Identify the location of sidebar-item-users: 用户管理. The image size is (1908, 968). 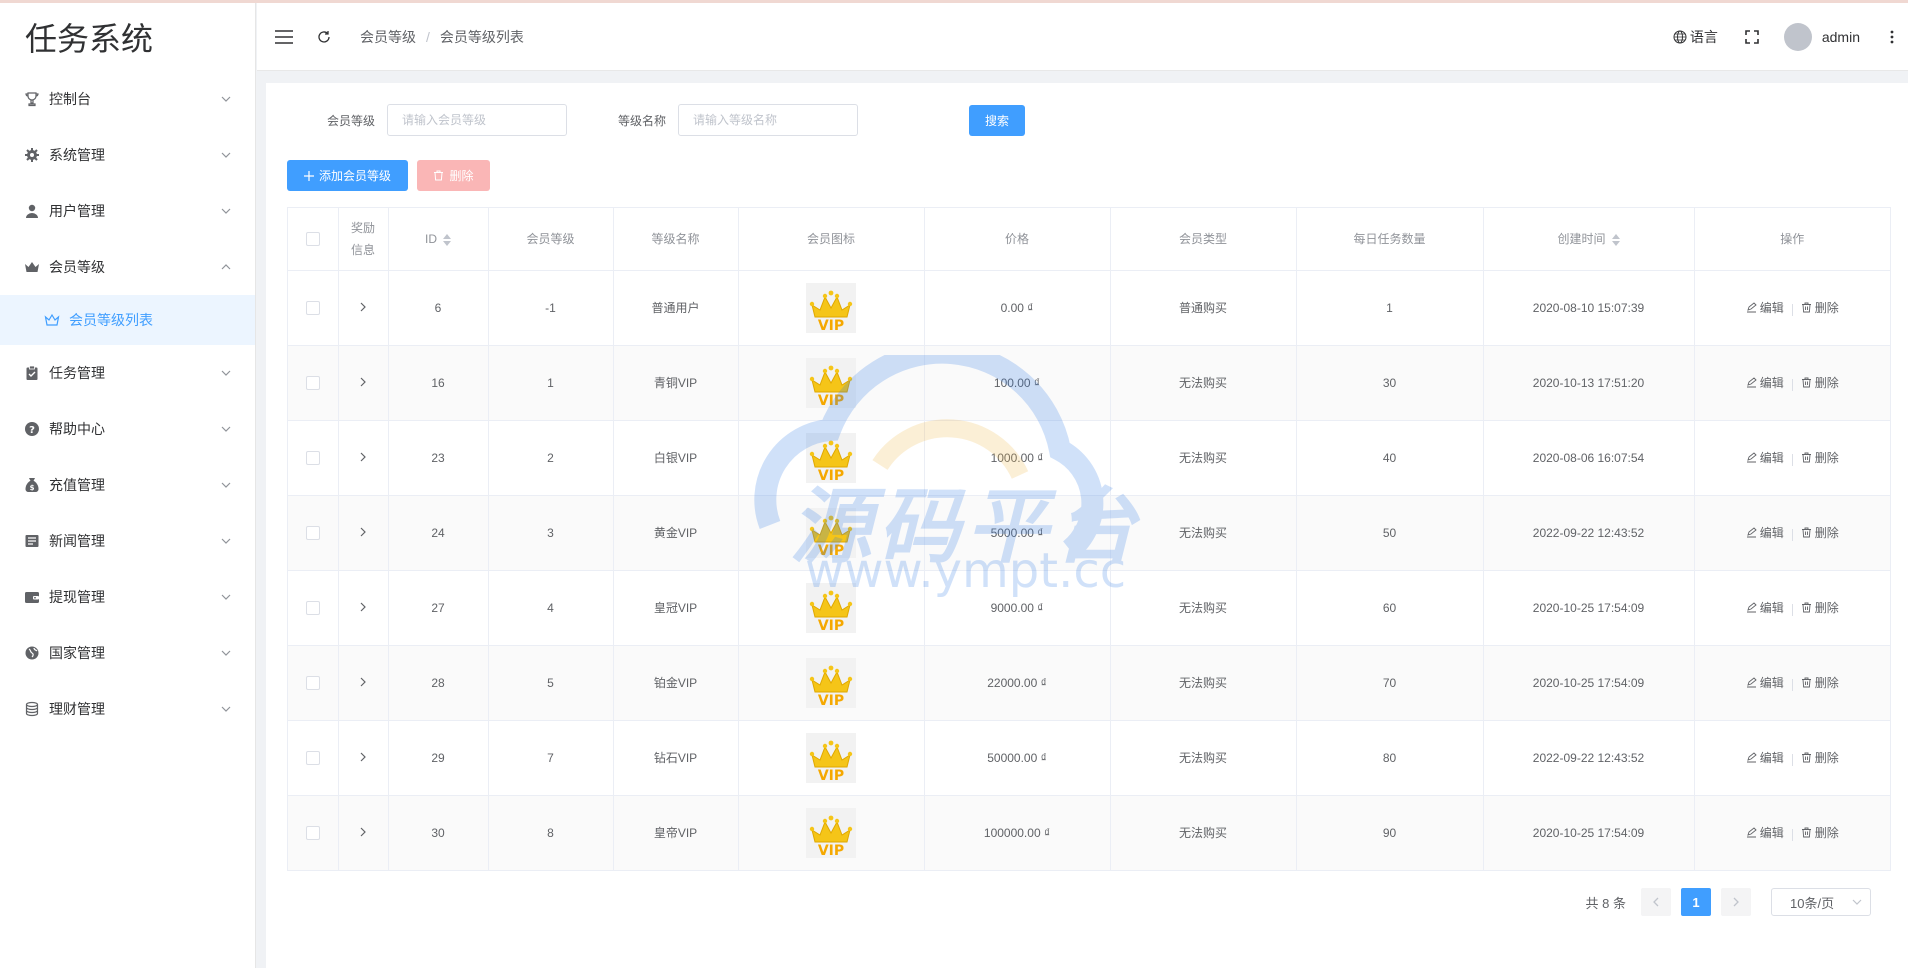
(127, 211).